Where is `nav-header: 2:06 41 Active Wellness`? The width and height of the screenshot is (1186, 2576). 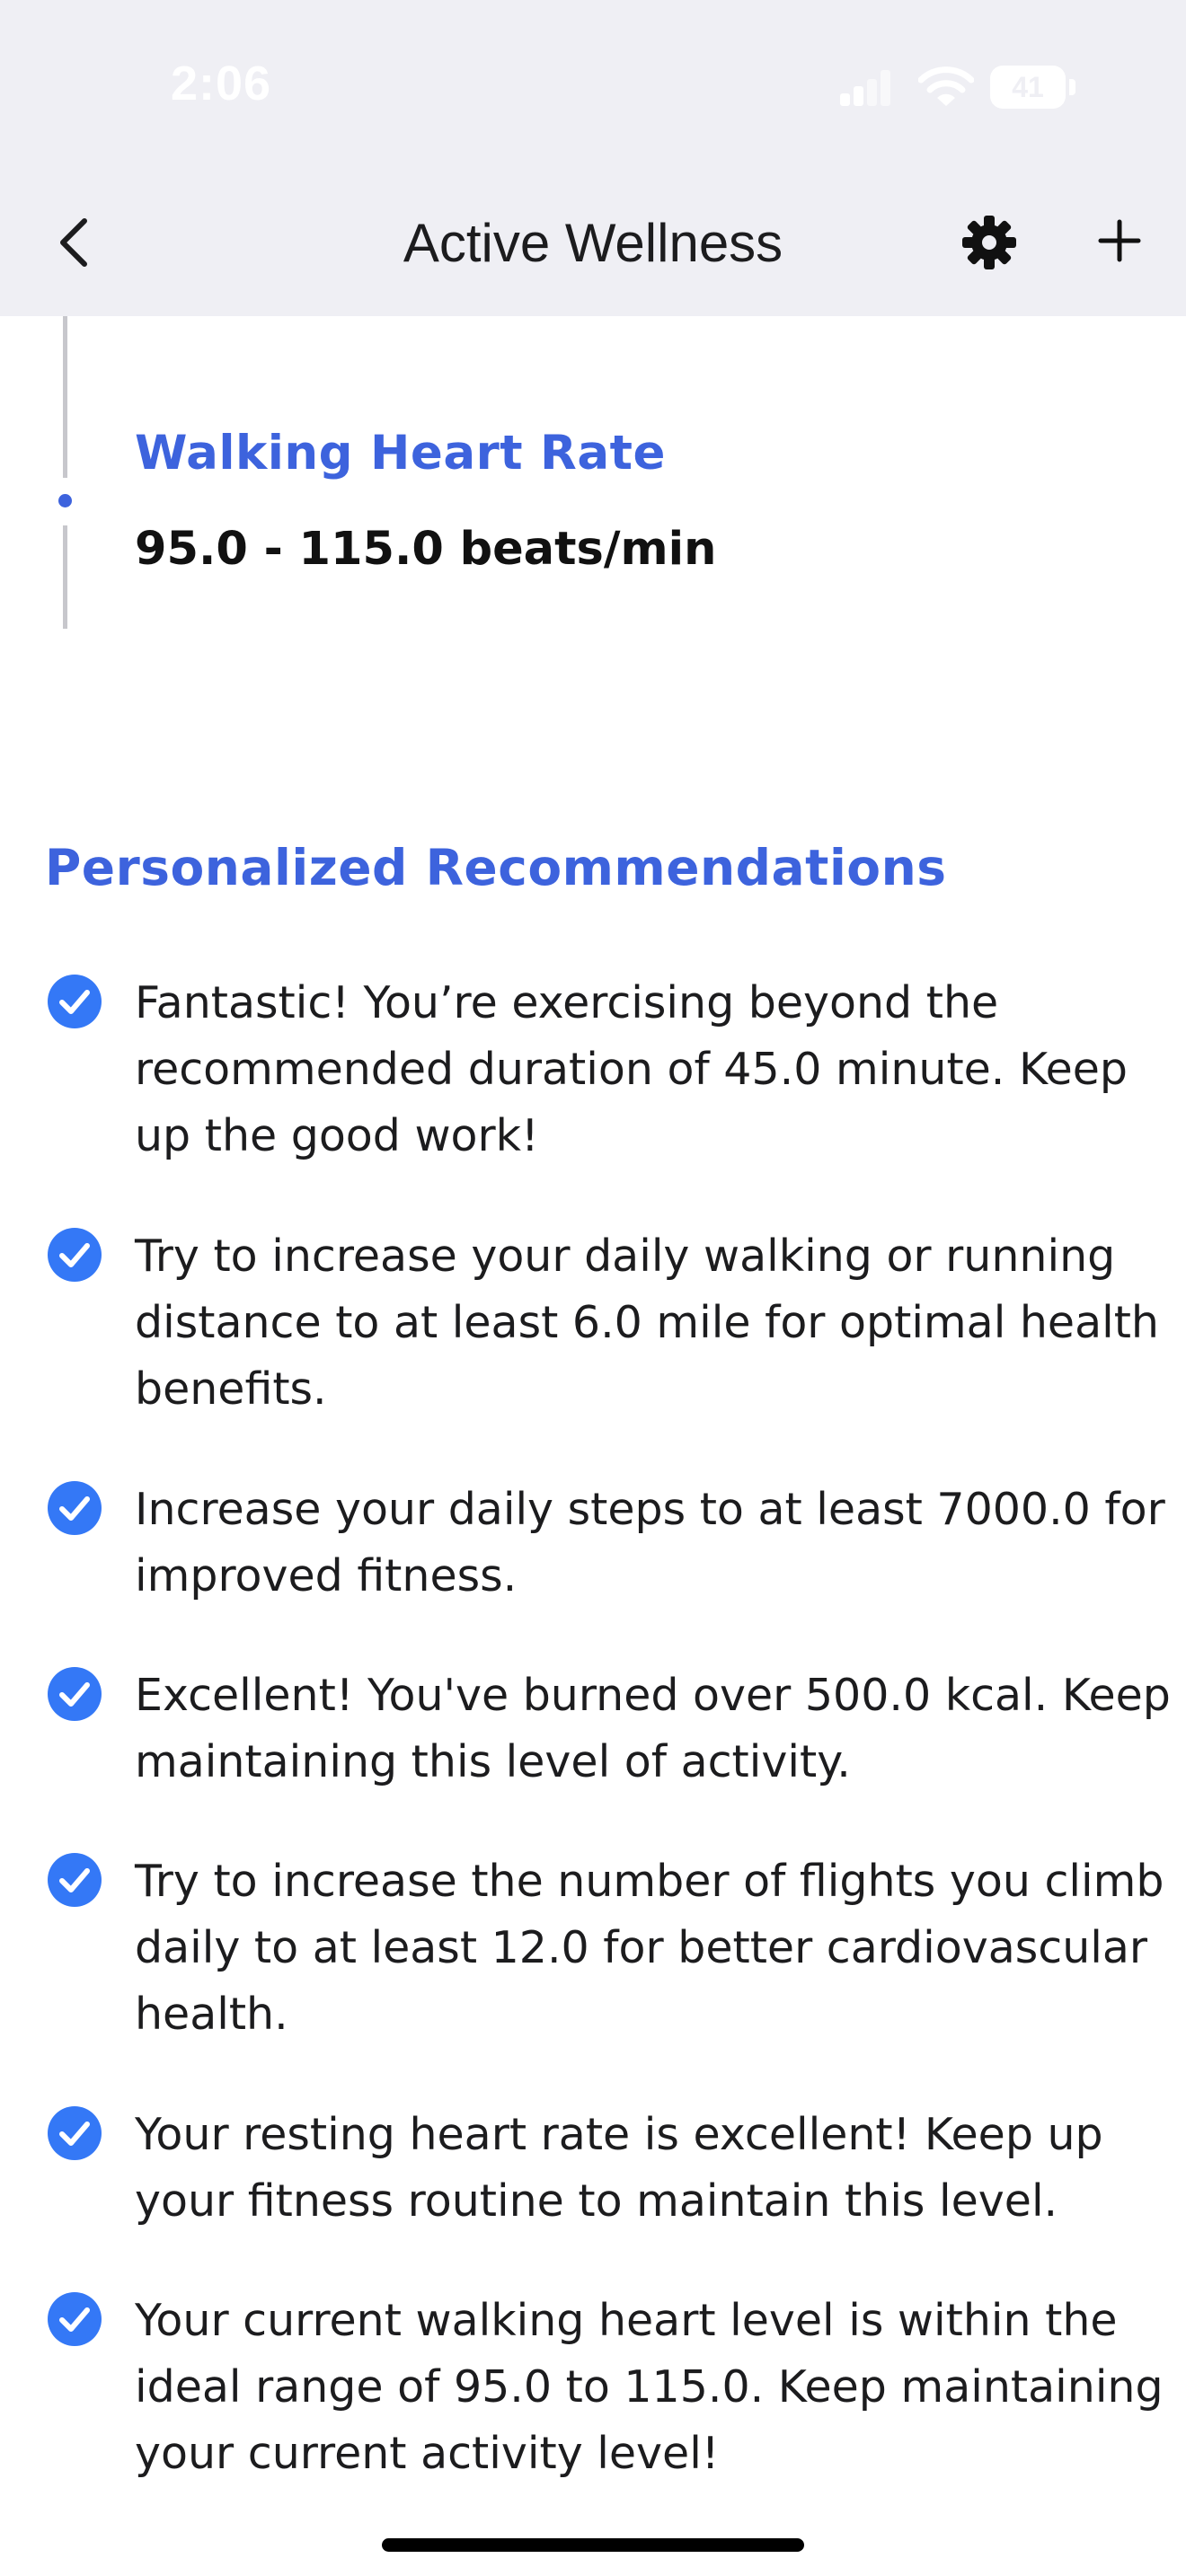 nav-header: 2:06 41 Active Wellness is located at coordinates (593, 158).